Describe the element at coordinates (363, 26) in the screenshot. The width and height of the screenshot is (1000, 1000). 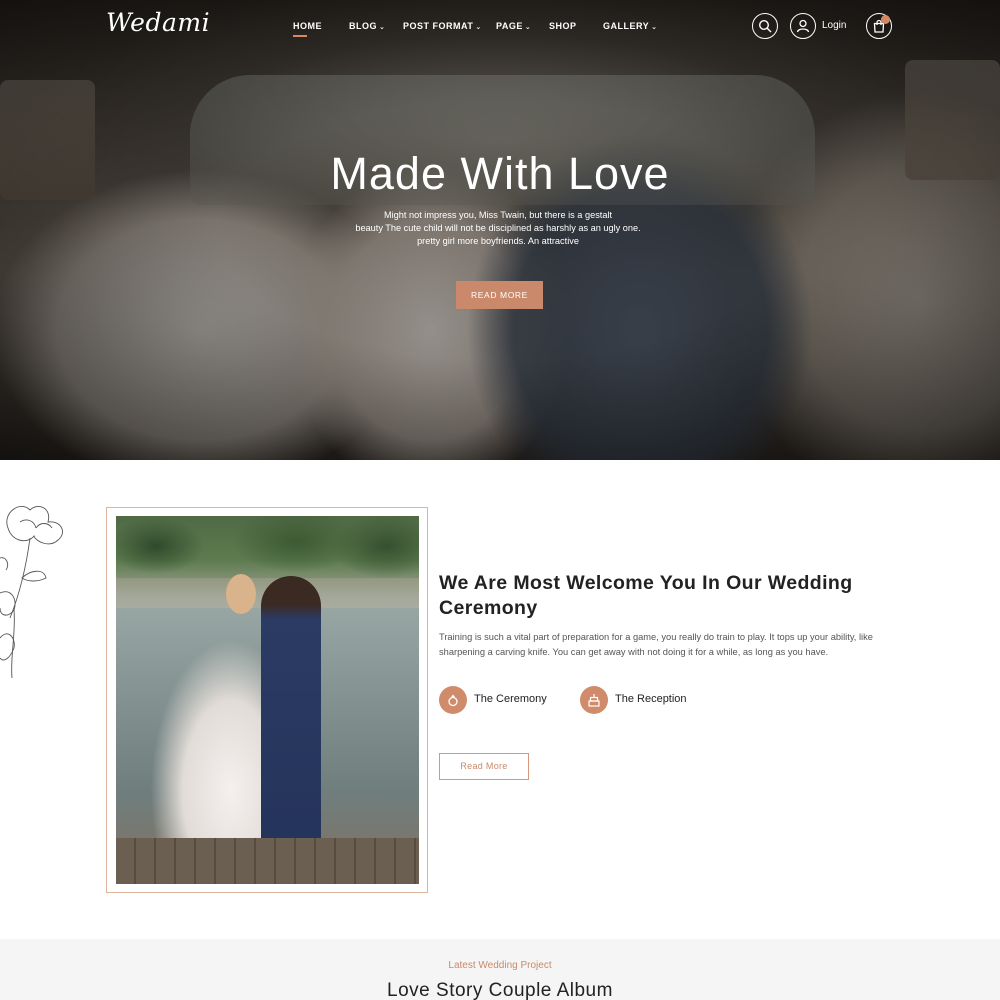
I see `nav-item-label: BLOG` at that location.